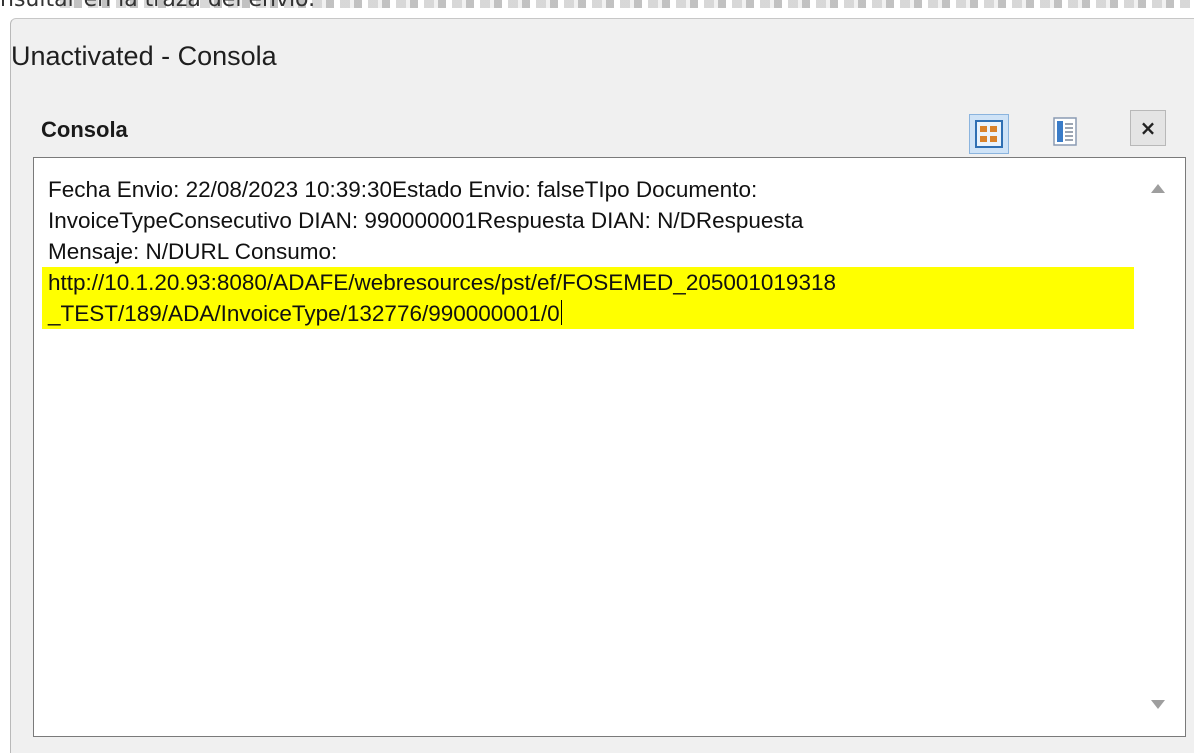 The image size is (1194, 753). I want to click on panel-title: Consola, so click(84, 129).